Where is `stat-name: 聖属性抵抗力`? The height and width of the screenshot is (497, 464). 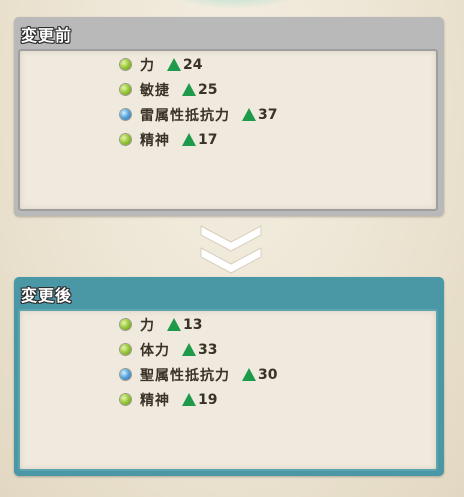
stat-name: 聖属性抵抗力 is located at coordinates (185, 375).